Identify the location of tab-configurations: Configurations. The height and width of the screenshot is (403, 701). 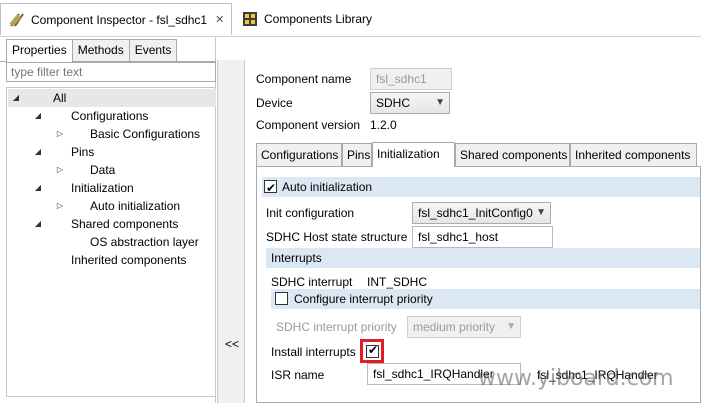
(299, 155).